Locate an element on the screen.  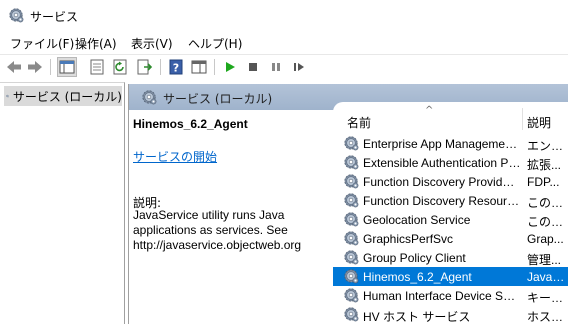
help-icon: ? is located at coordinates (176, 67).